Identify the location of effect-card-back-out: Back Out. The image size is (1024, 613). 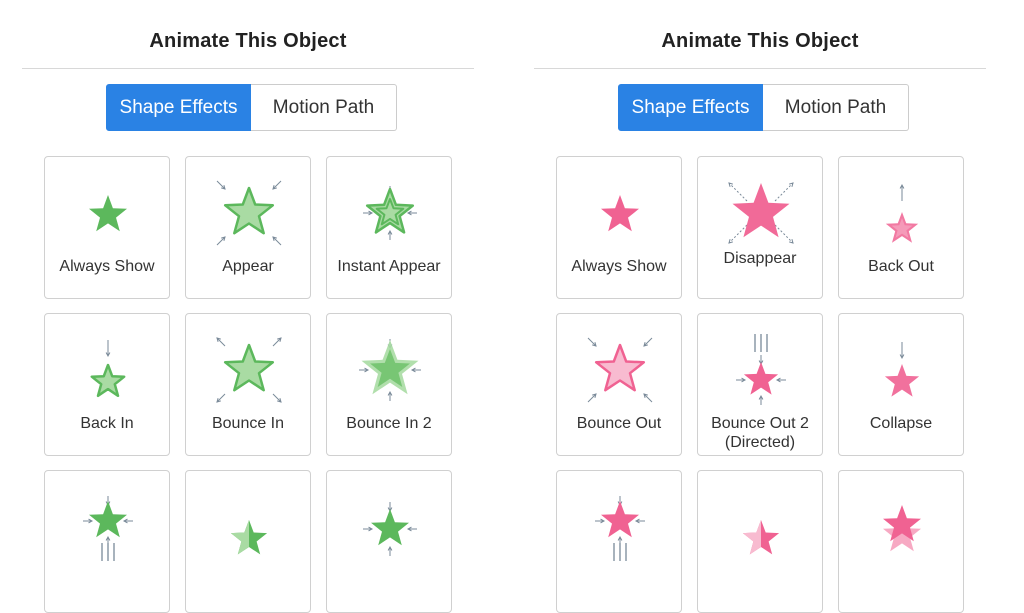
(901, 227).